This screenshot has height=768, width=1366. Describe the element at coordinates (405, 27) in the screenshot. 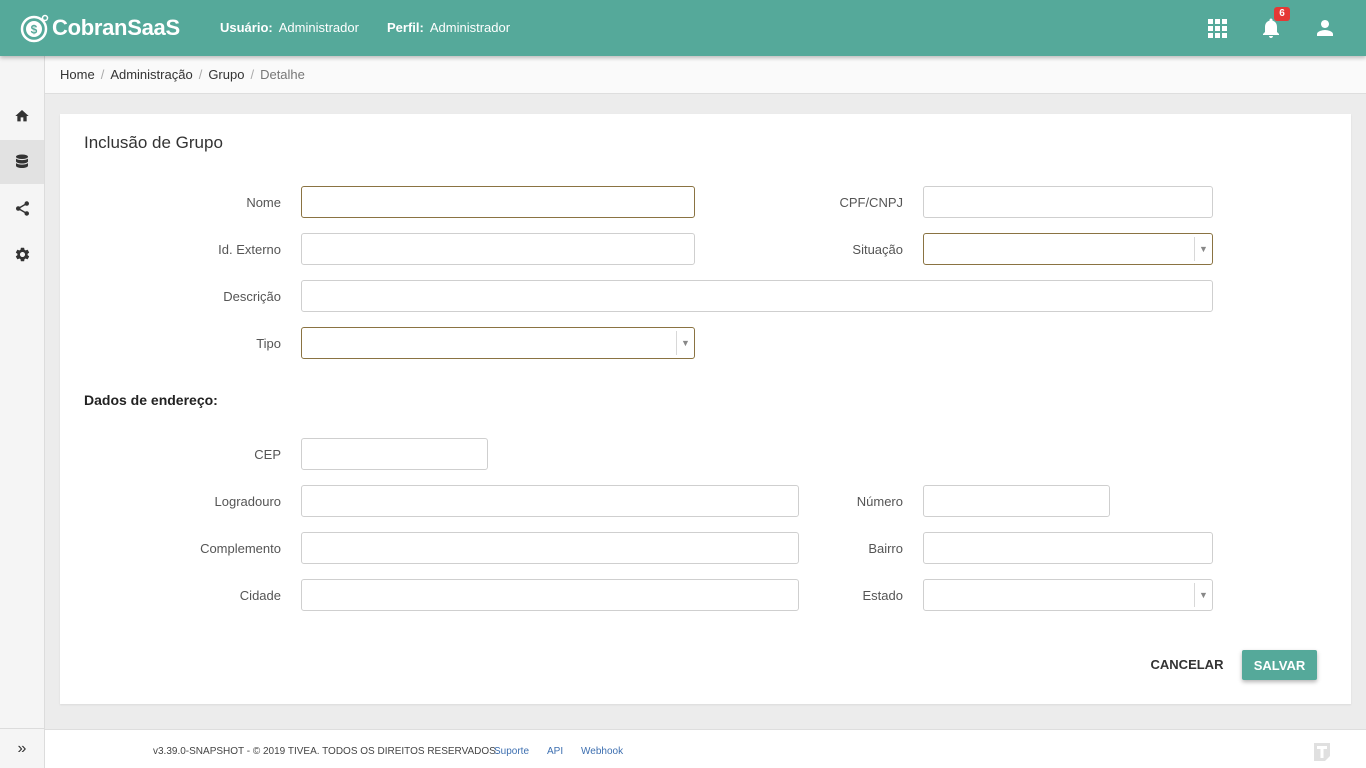

I see `profile-label: Perfil:` at that location.